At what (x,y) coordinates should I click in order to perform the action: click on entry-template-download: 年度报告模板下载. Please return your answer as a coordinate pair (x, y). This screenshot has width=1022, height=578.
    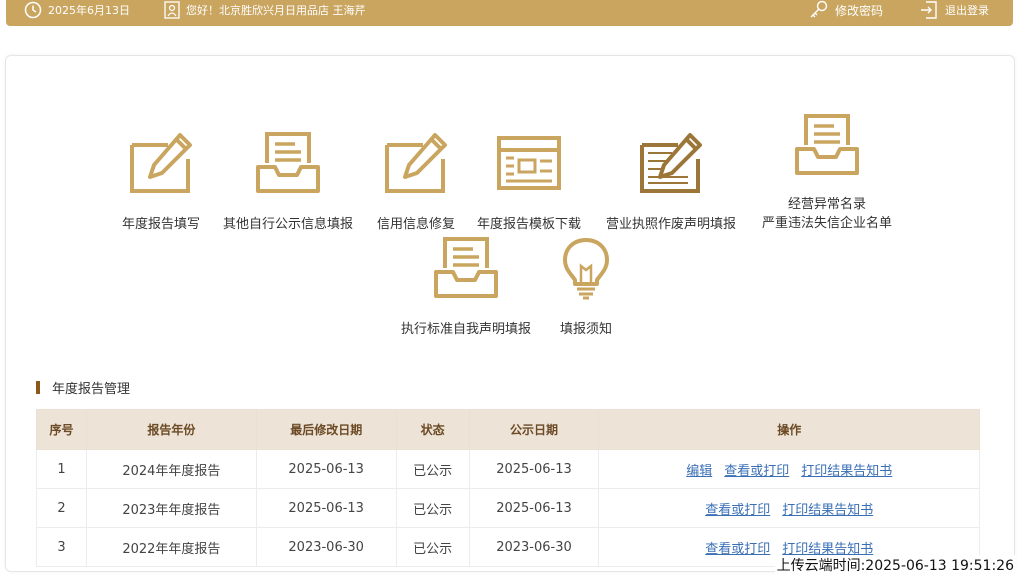
    Looking at the image, I should click on (529, 182).